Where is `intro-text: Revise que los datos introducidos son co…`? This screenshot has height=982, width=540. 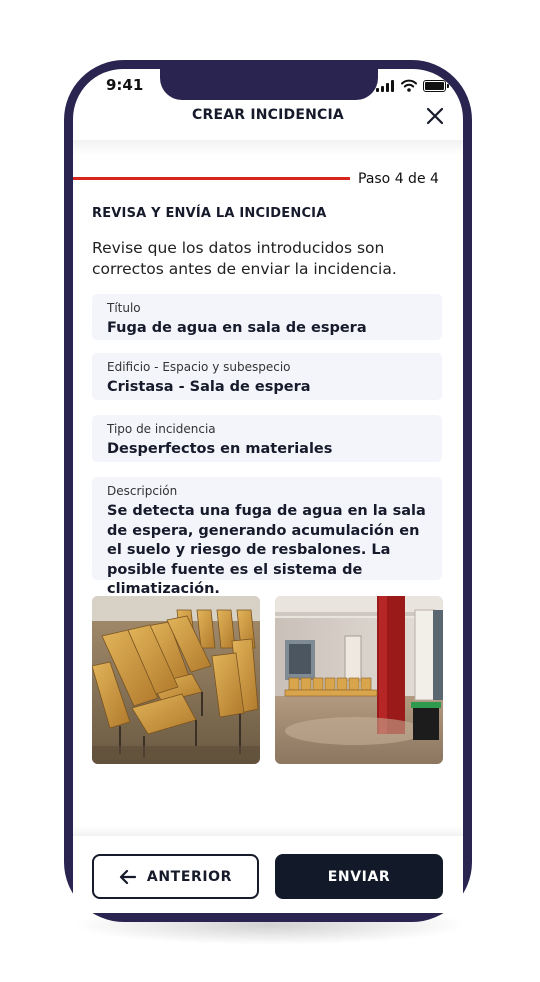
intro-text: Revise que los datos introducidos son co… is located at coordinates (244, 258).